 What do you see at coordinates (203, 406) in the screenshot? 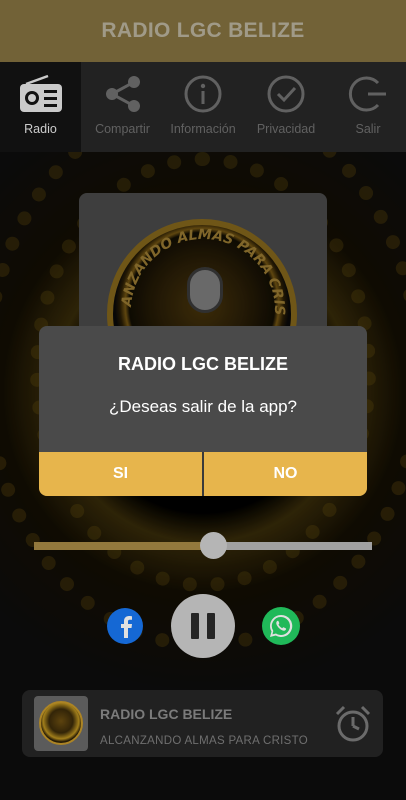
I see `dialog-message: ¿Deseas salir de la app?` at bounding box center [203, 406].